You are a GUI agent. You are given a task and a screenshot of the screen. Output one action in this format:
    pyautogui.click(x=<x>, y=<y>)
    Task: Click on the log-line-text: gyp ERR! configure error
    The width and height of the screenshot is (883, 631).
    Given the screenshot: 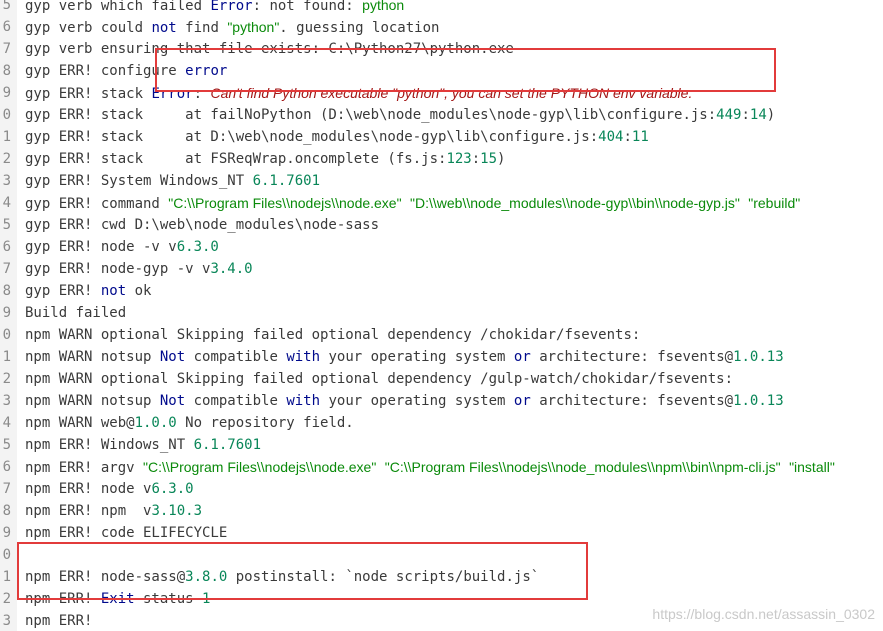 What is the action you would take?
    pyautogui.click(x=126, y=71)
    